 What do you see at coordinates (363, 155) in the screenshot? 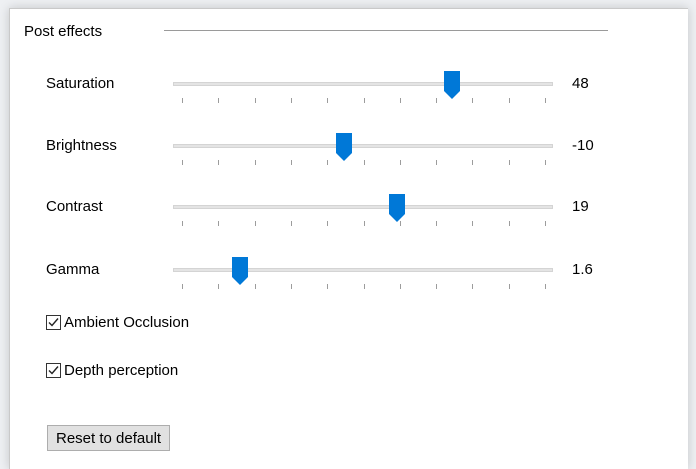
I see `brightness-slider` at bounding box center [363, 155].